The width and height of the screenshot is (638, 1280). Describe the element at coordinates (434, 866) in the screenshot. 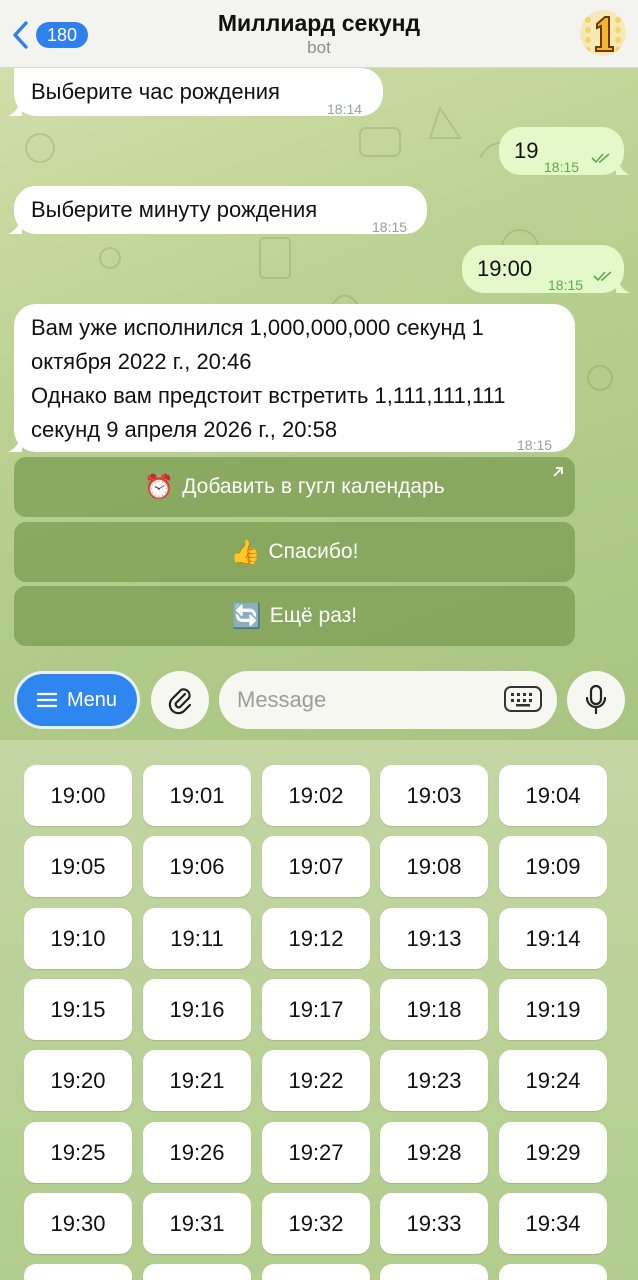

I see `keyboard-key: 19:08` at that location.